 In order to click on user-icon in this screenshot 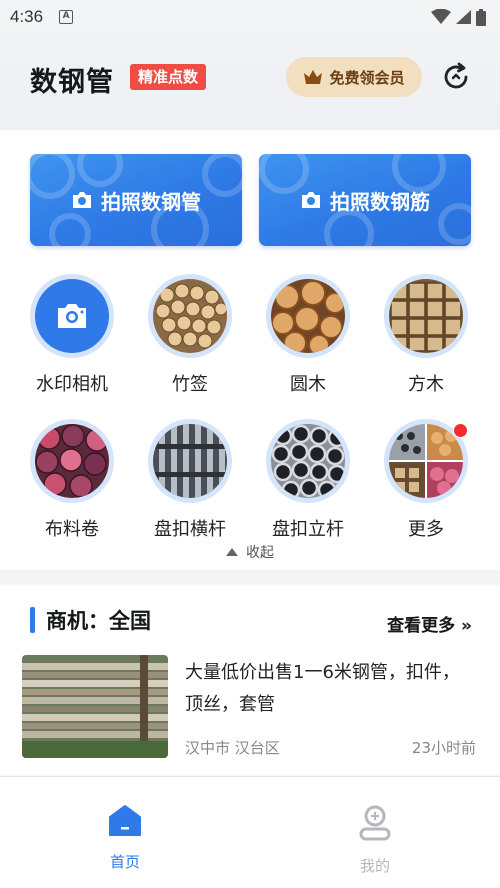, I will do `click(375, 823)`.